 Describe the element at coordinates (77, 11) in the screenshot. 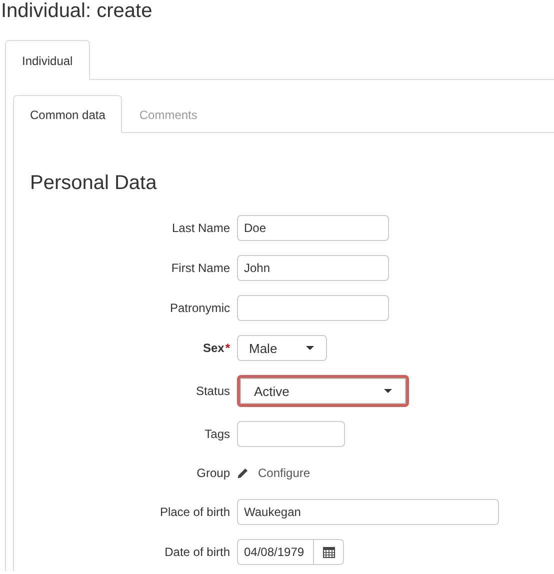

I see `page-title: Individual: create` at that location.